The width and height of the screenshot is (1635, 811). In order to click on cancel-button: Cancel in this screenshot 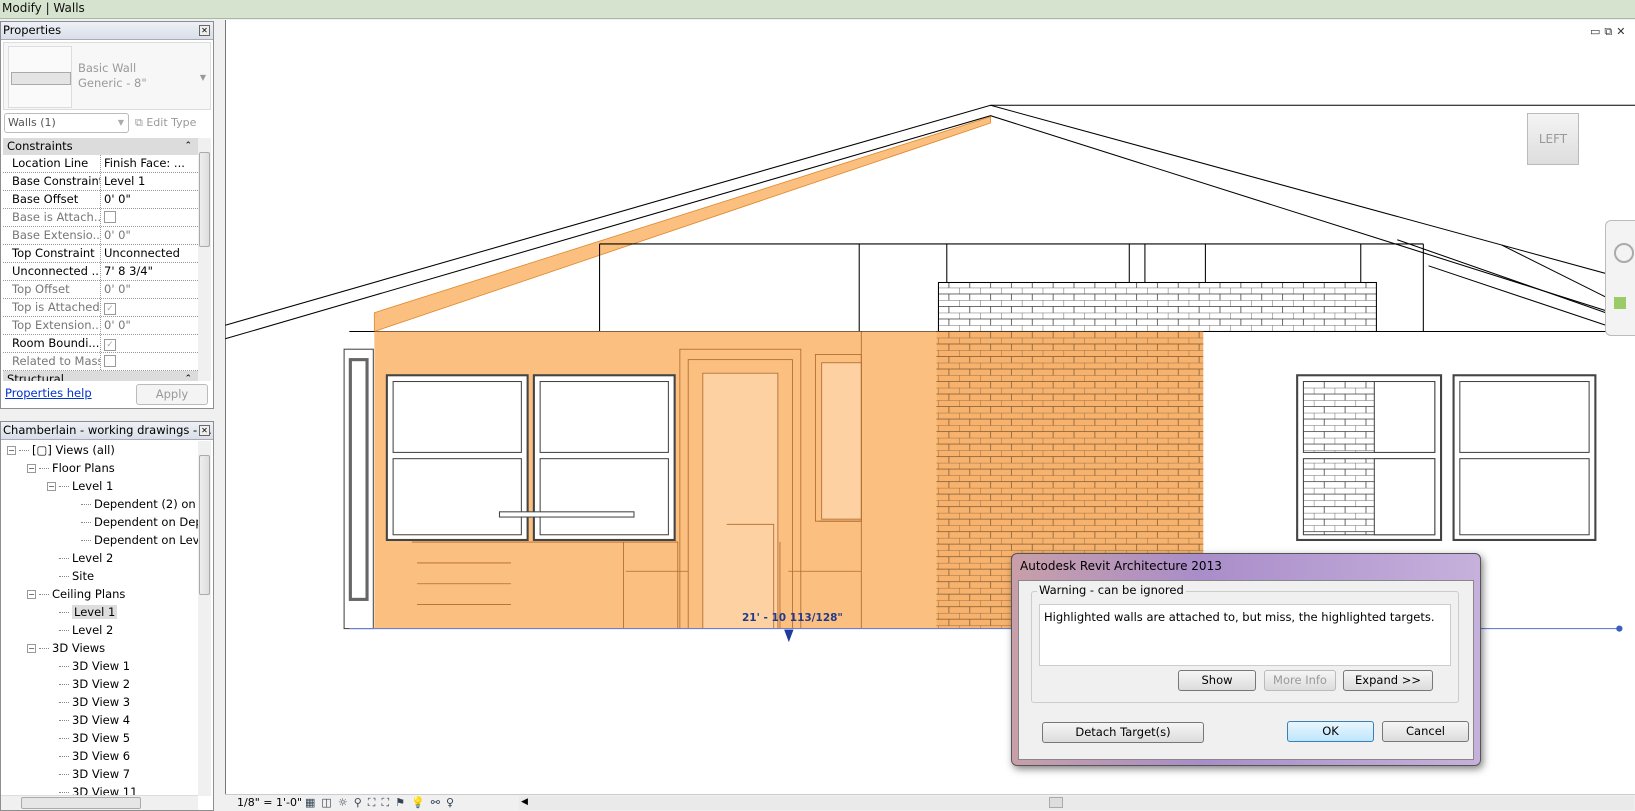, I will do `click(1425, 731)`.